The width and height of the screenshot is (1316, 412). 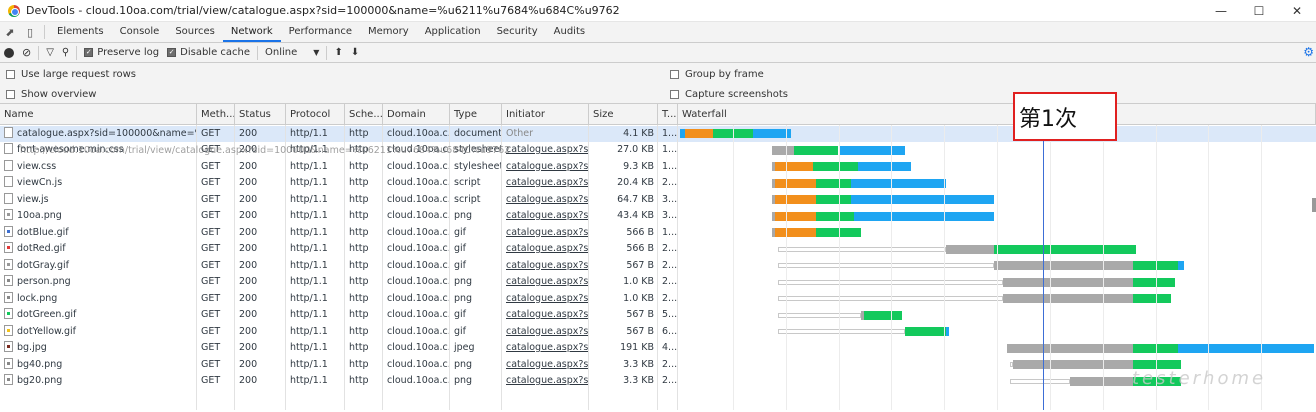 What do you see at coordinates (416, 114) in the screenshot?
I see `column-header-domain: Domain` at bounding box center [416, 114].